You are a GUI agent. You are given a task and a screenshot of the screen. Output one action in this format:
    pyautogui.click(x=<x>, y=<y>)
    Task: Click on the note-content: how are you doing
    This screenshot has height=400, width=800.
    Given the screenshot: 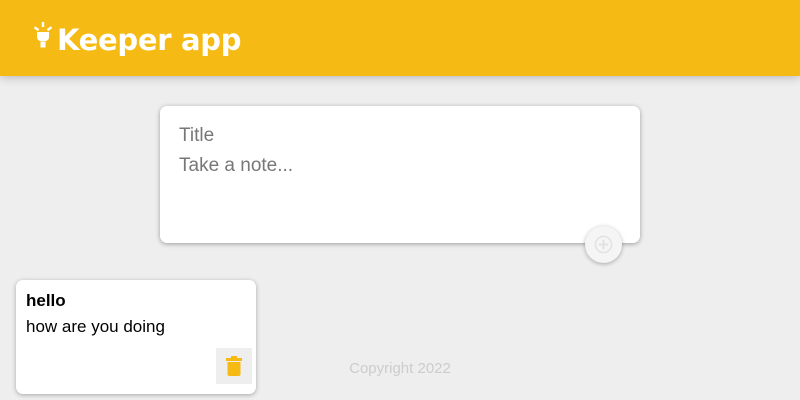 What is the action you would take?
    pyautogui.click(x=95, y=326)
    